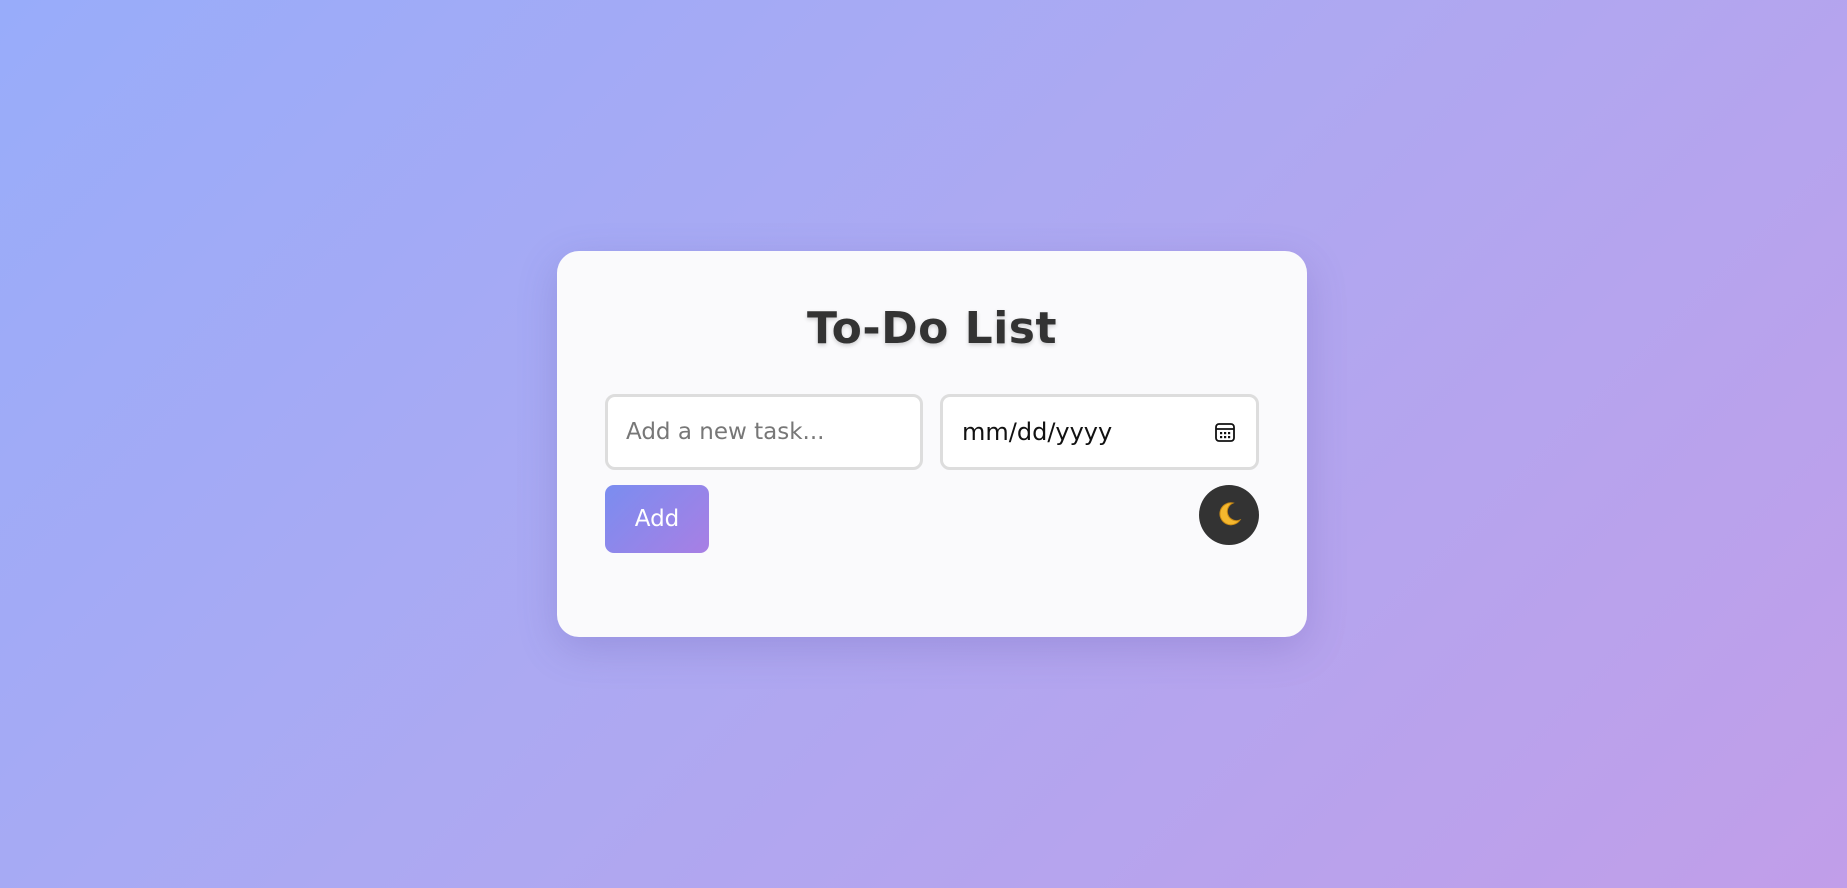 This screenshot has width=1847, height=888. Describe the element at coordinates (932, 328) in the screenshot. I see `page-title: To-Do List` at that location.